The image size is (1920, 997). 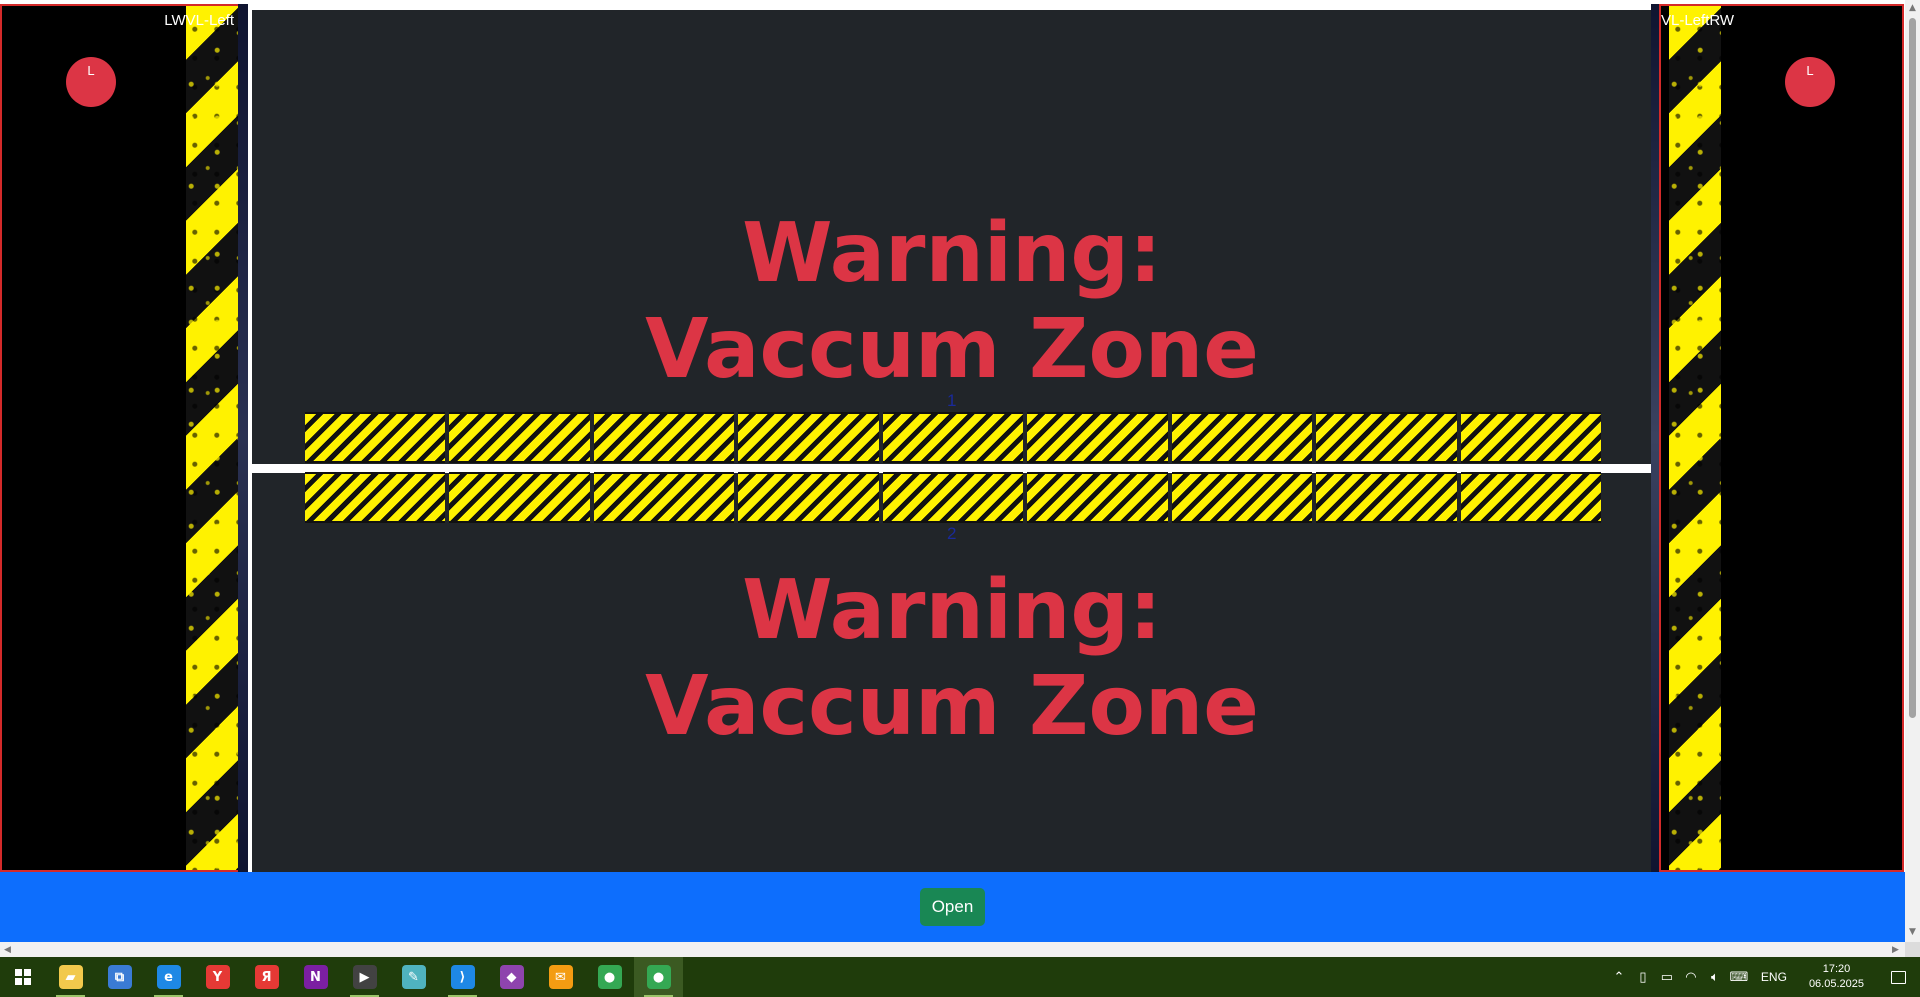 I want to click on taskbar-app: N, so click(x=315, y=977).